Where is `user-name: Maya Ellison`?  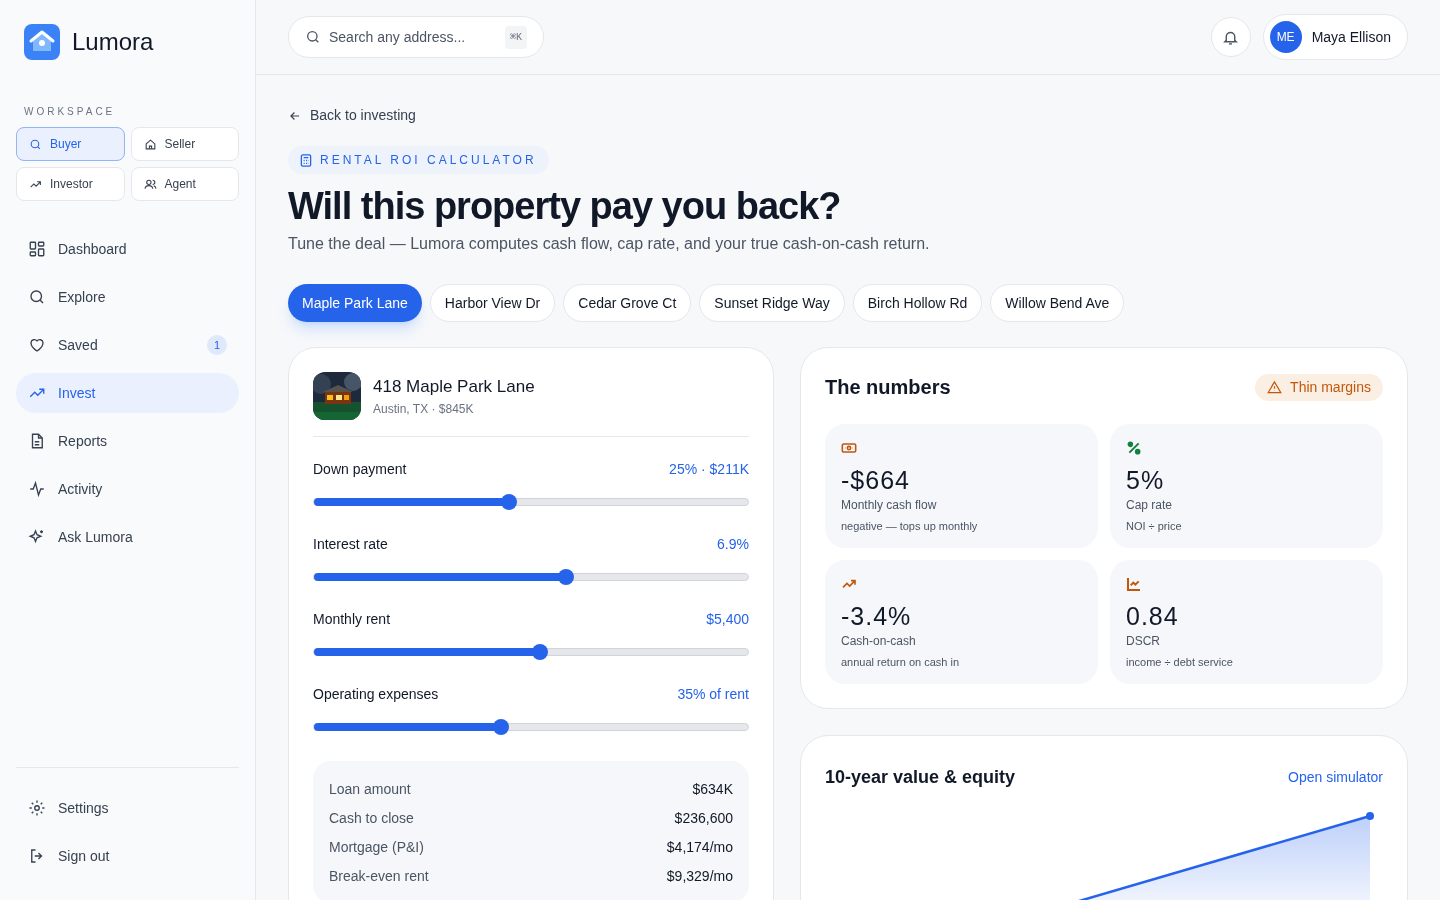 user-name: Maya Ellison is located at coordinates (1351, 37).